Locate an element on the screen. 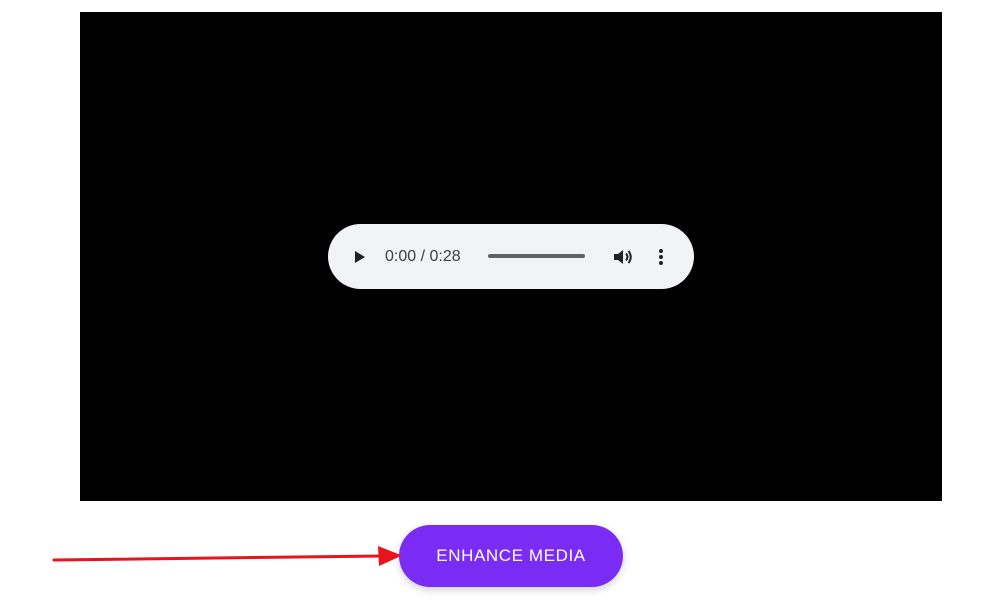  volume-icon is located at coordinates (623, 257).